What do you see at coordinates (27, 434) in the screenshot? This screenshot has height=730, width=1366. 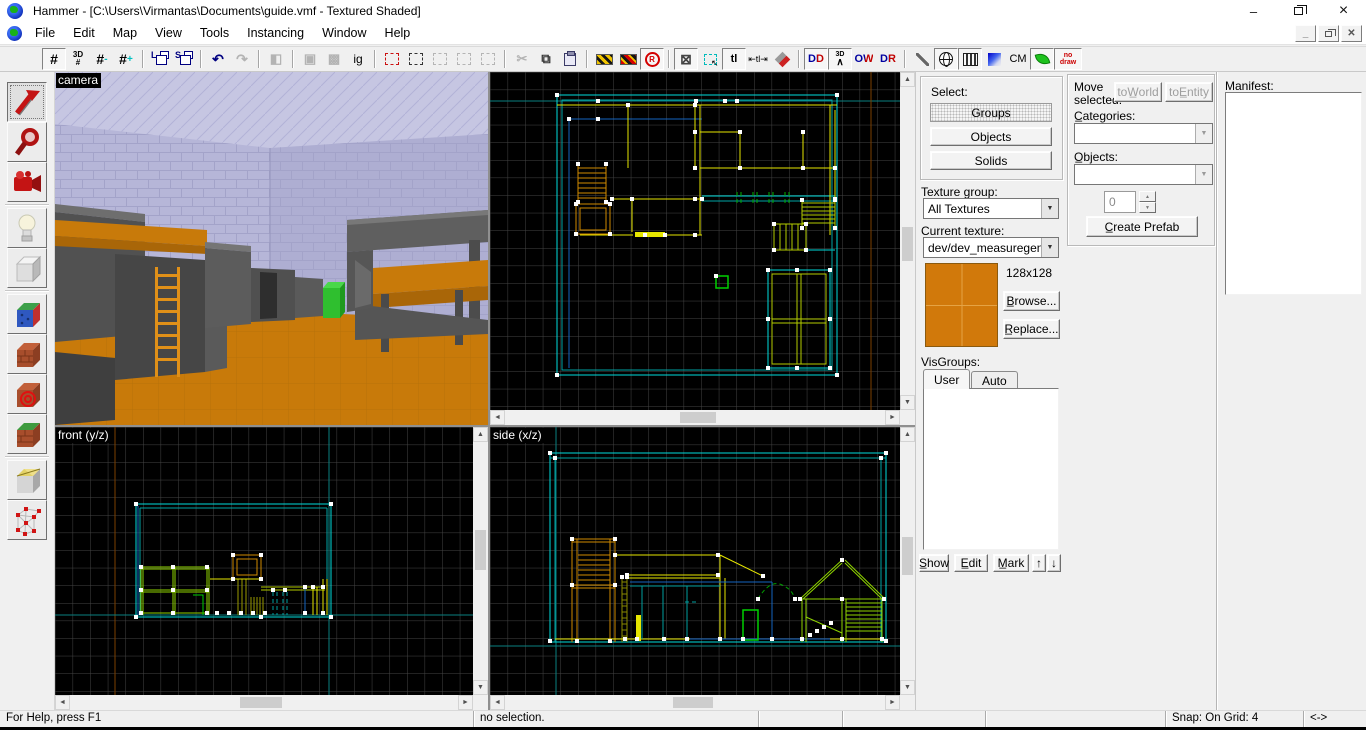 I see `overlay-tool-button` at bounding box center [27, 434].